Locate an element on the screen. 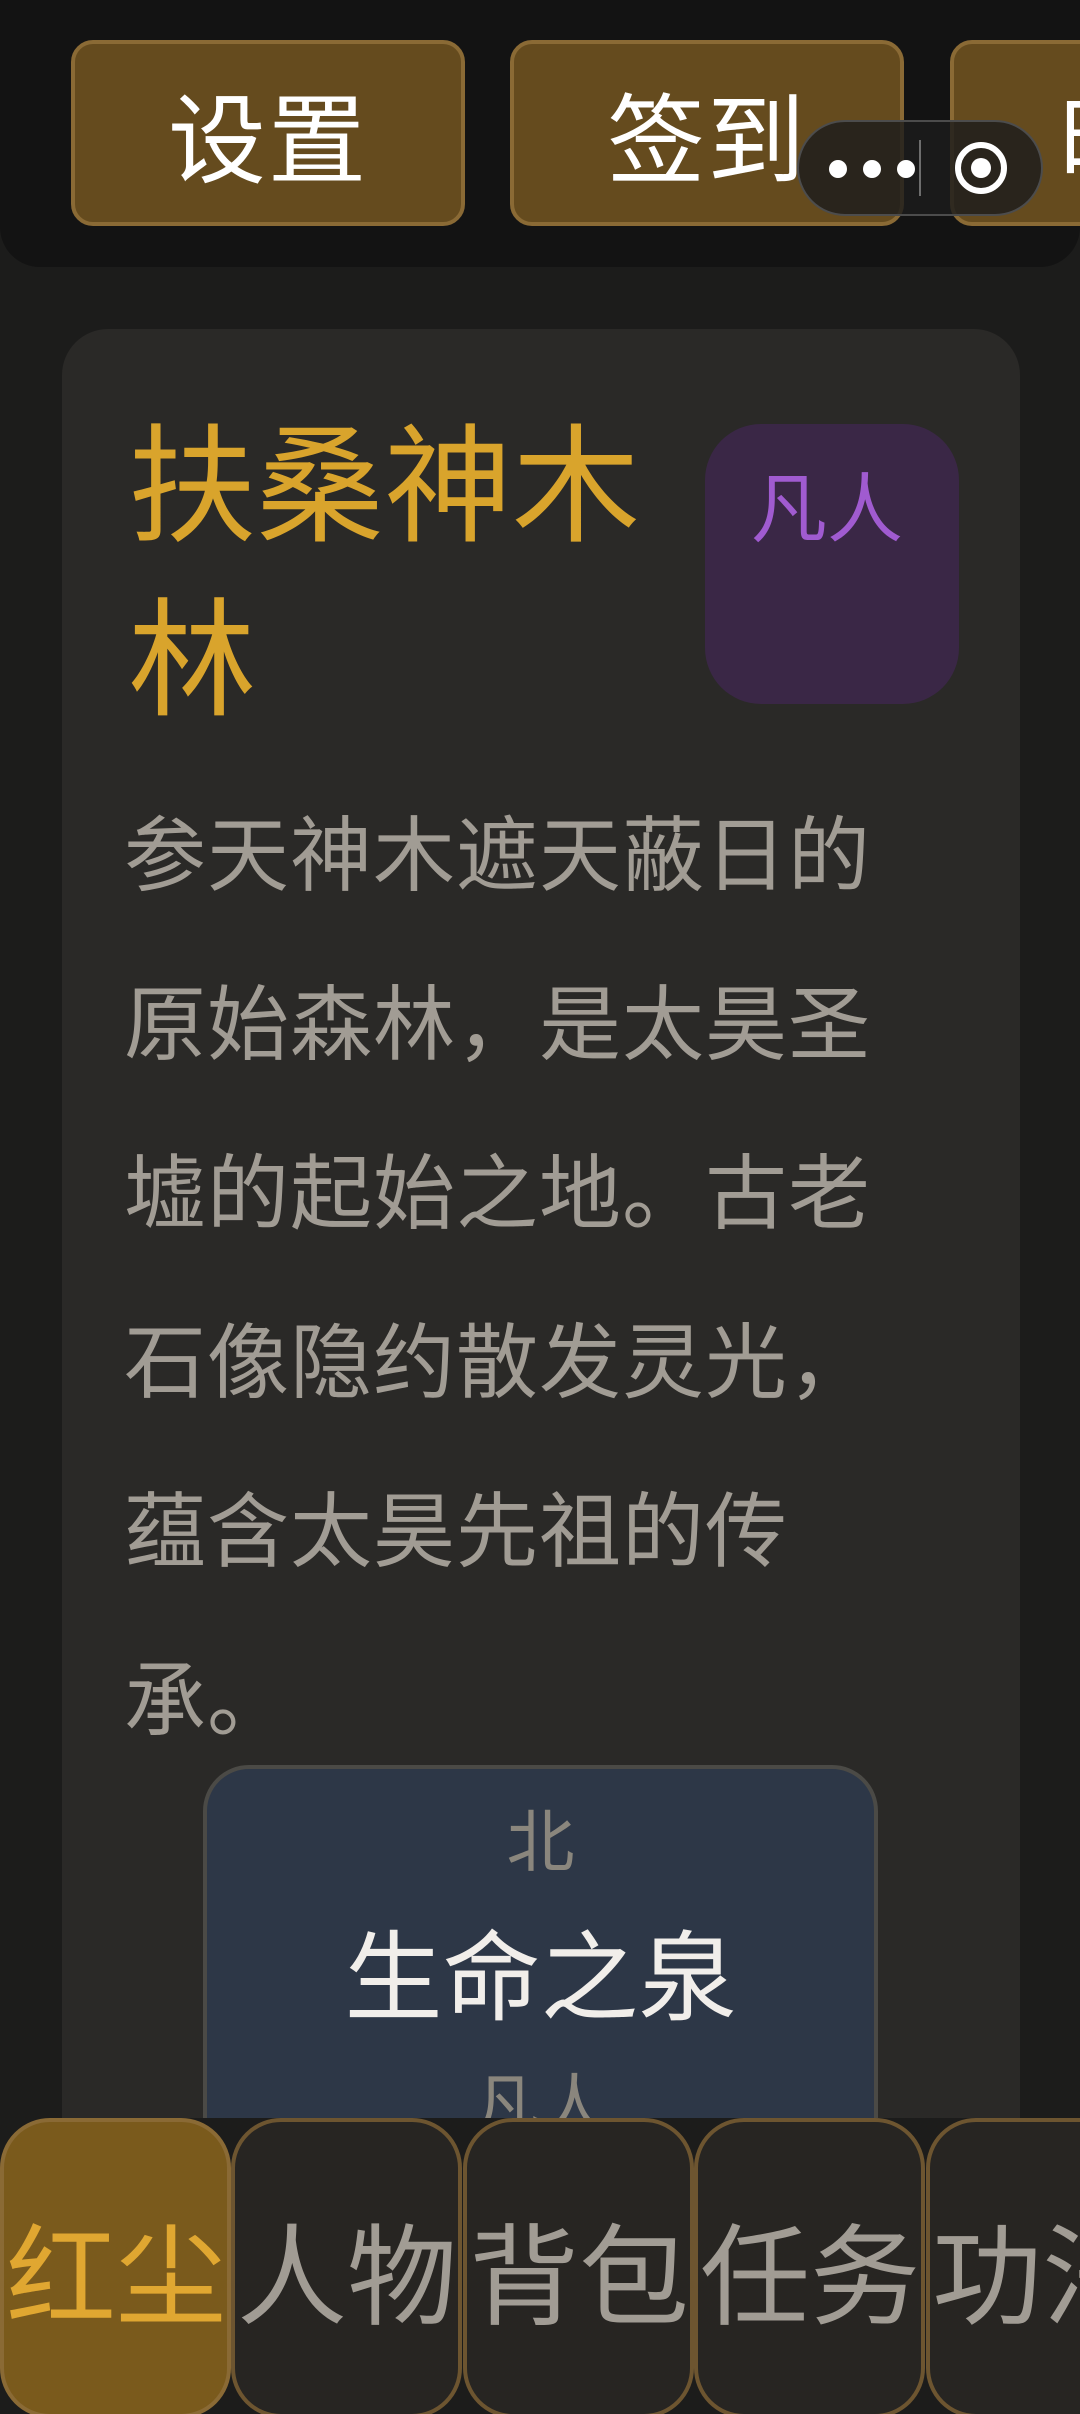  realm-badge: 凡人 is located at coordinates (832, 564).